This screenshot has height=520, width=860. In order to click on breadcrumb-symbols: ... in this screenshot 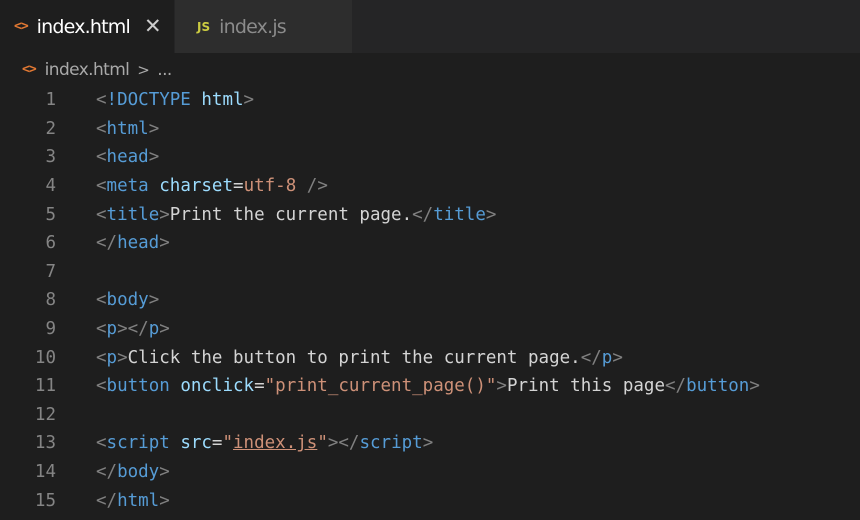, I will do `click(164, 70)`.